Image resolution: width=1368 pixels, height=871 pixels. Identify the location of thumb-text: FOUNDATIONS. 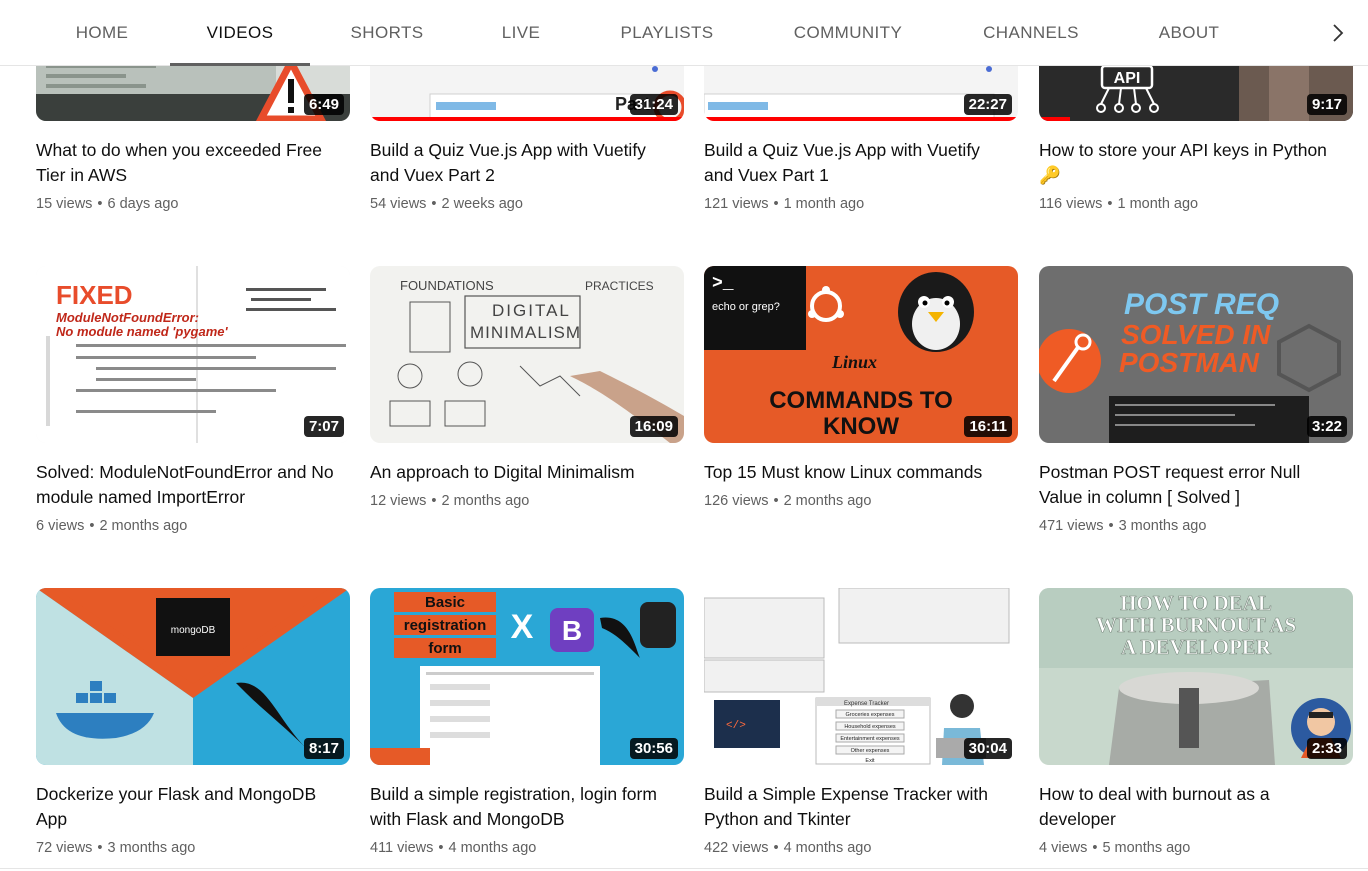
(447, 285).